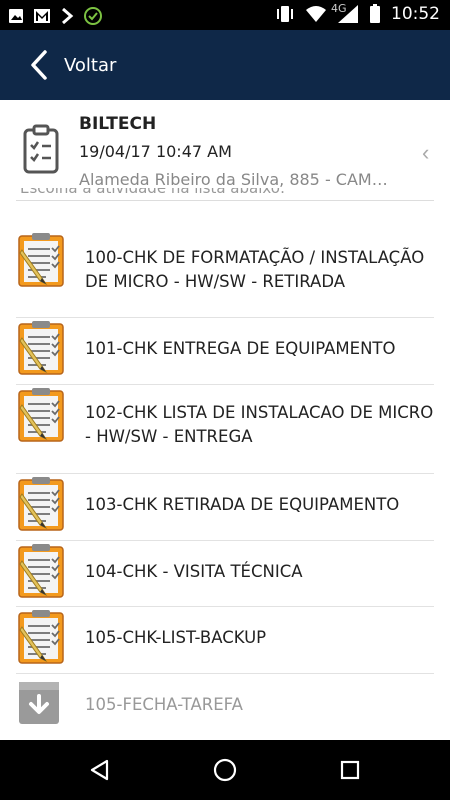 This screenshot has width=450, height=800. I want to click on cell-signal-icon: 4G, so click(345, 13).